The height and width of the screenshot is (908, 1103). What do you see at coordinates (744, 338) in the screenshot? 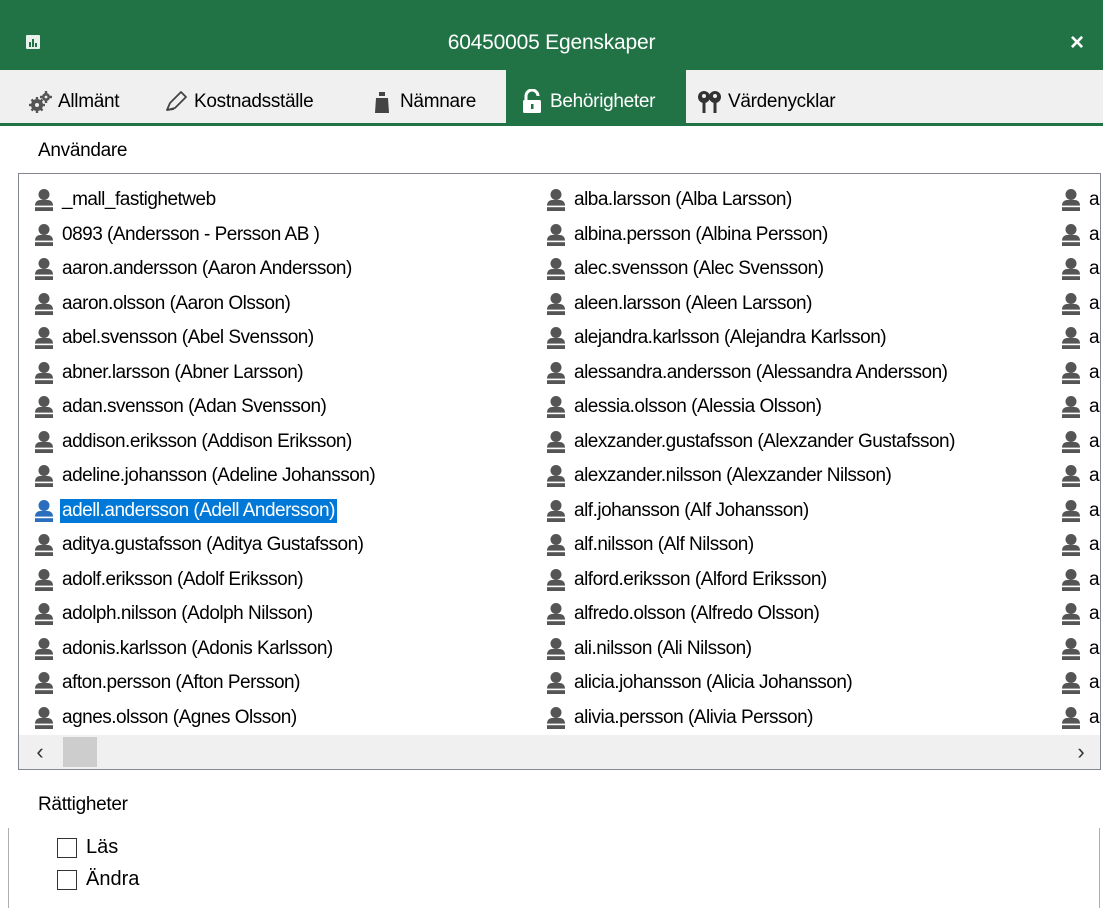
I see `user-list-item: alejandra.karlsson (Alejandra Karlsson)` at bounding box center [744, 338].